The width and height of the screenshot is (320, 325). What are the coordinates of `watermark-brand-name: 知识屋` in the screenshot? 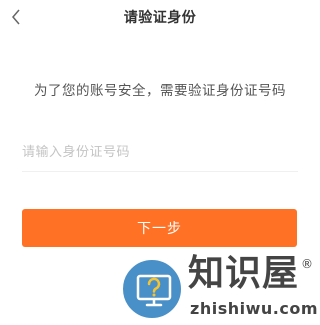 It's located at (244, 273).